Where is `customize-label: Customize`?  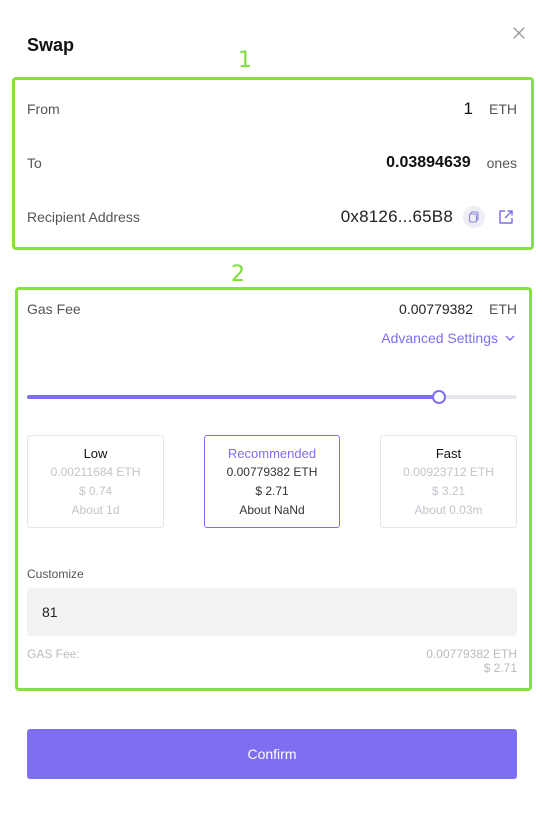
customize-label: Customize is located at coordinates (55, 574).